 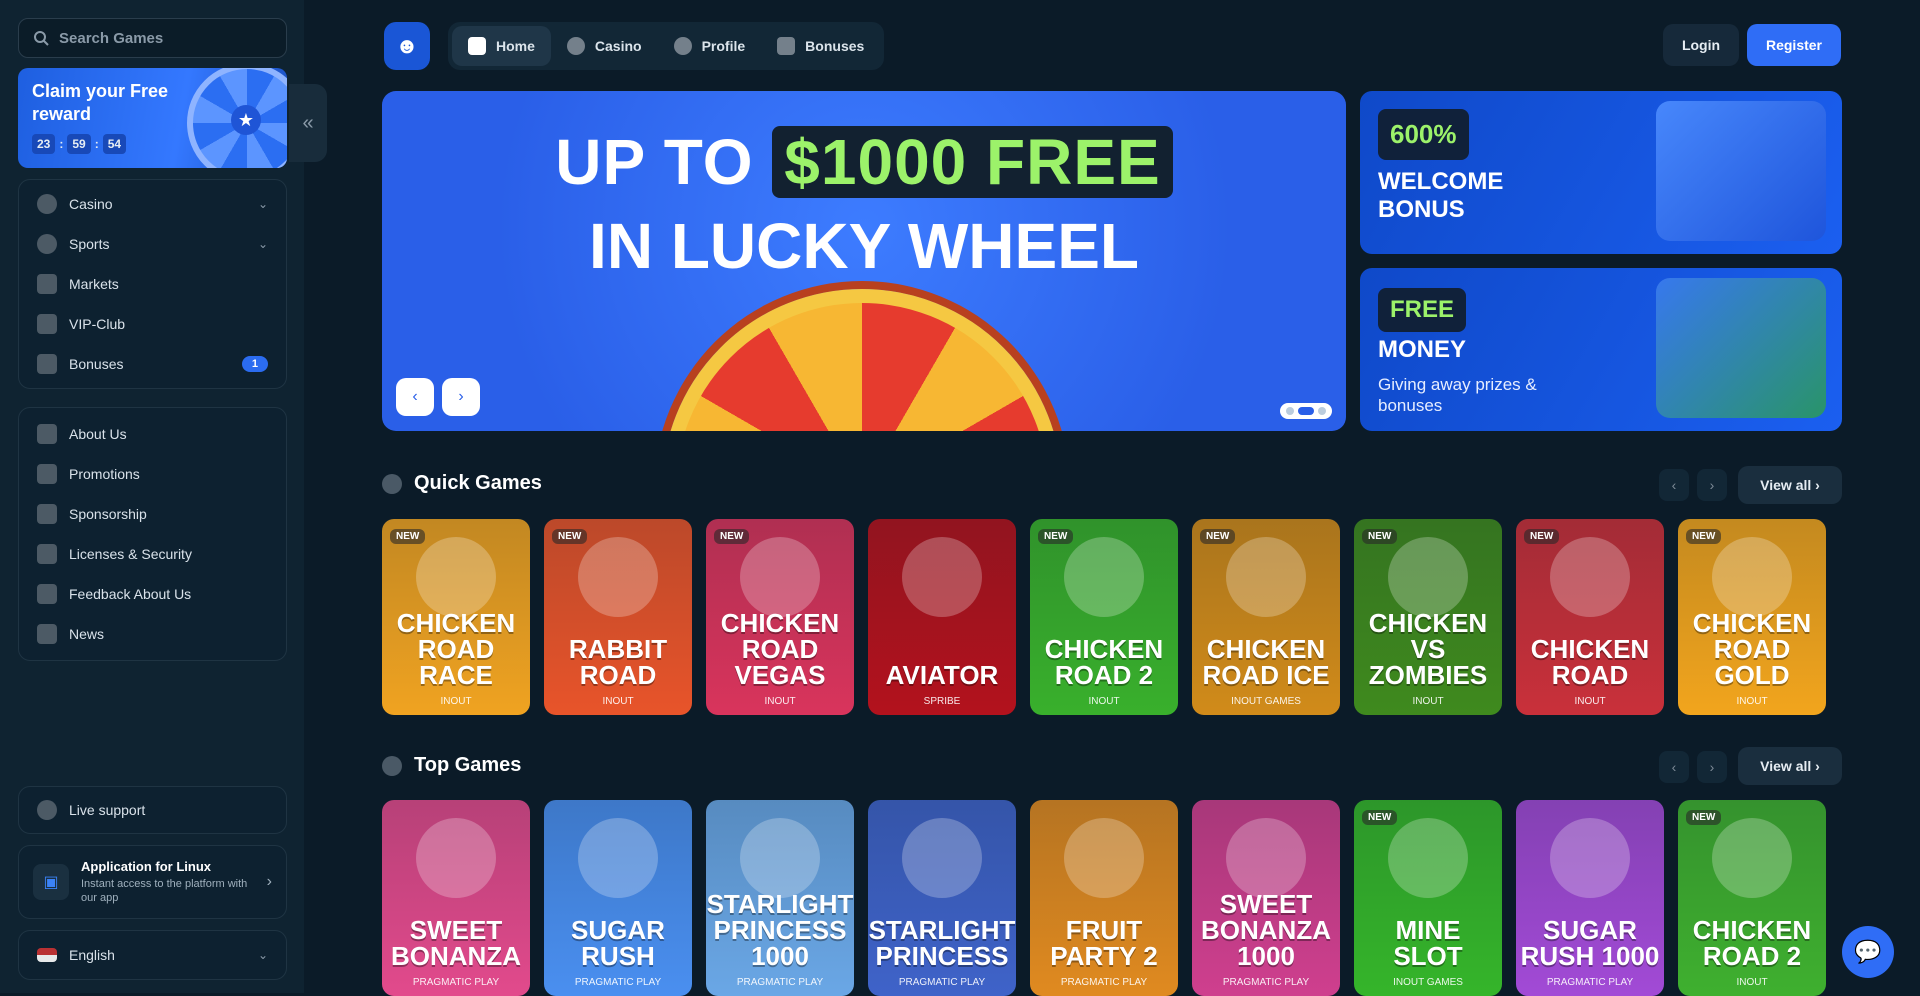 I want to click on monitor-icon: ▣, so click(x=51, y=882).